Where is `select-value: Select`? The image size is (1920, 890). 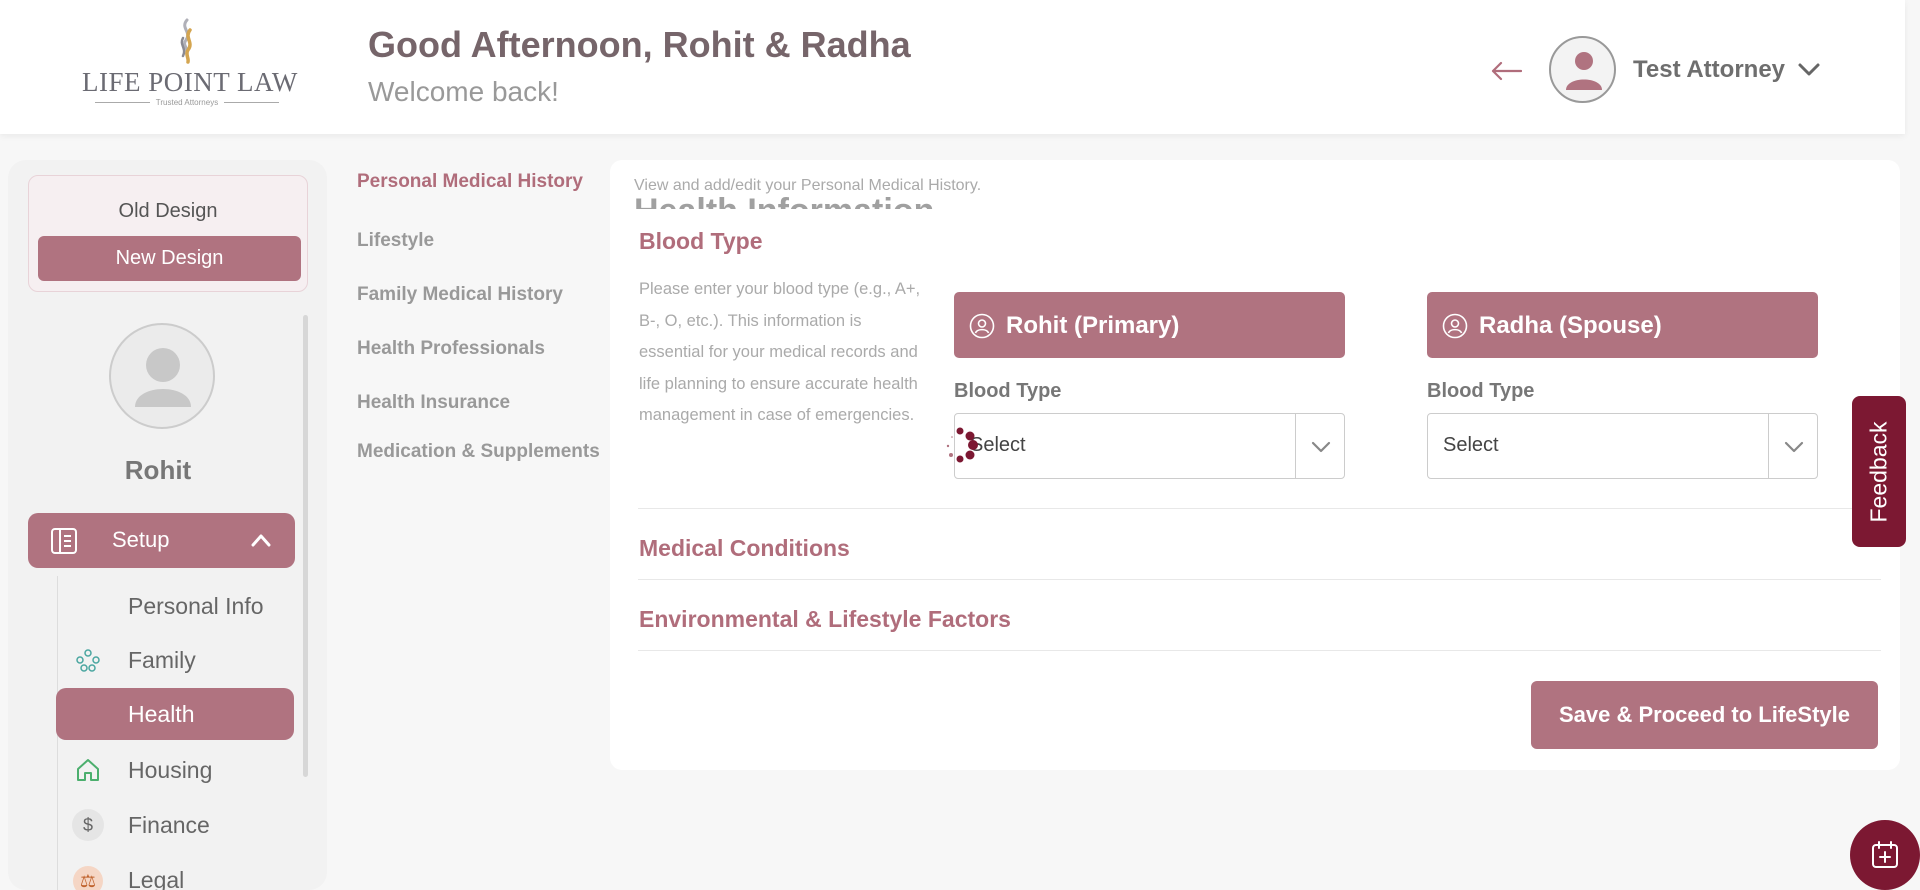 select-value: Select is located at coordinates (1471, 445).